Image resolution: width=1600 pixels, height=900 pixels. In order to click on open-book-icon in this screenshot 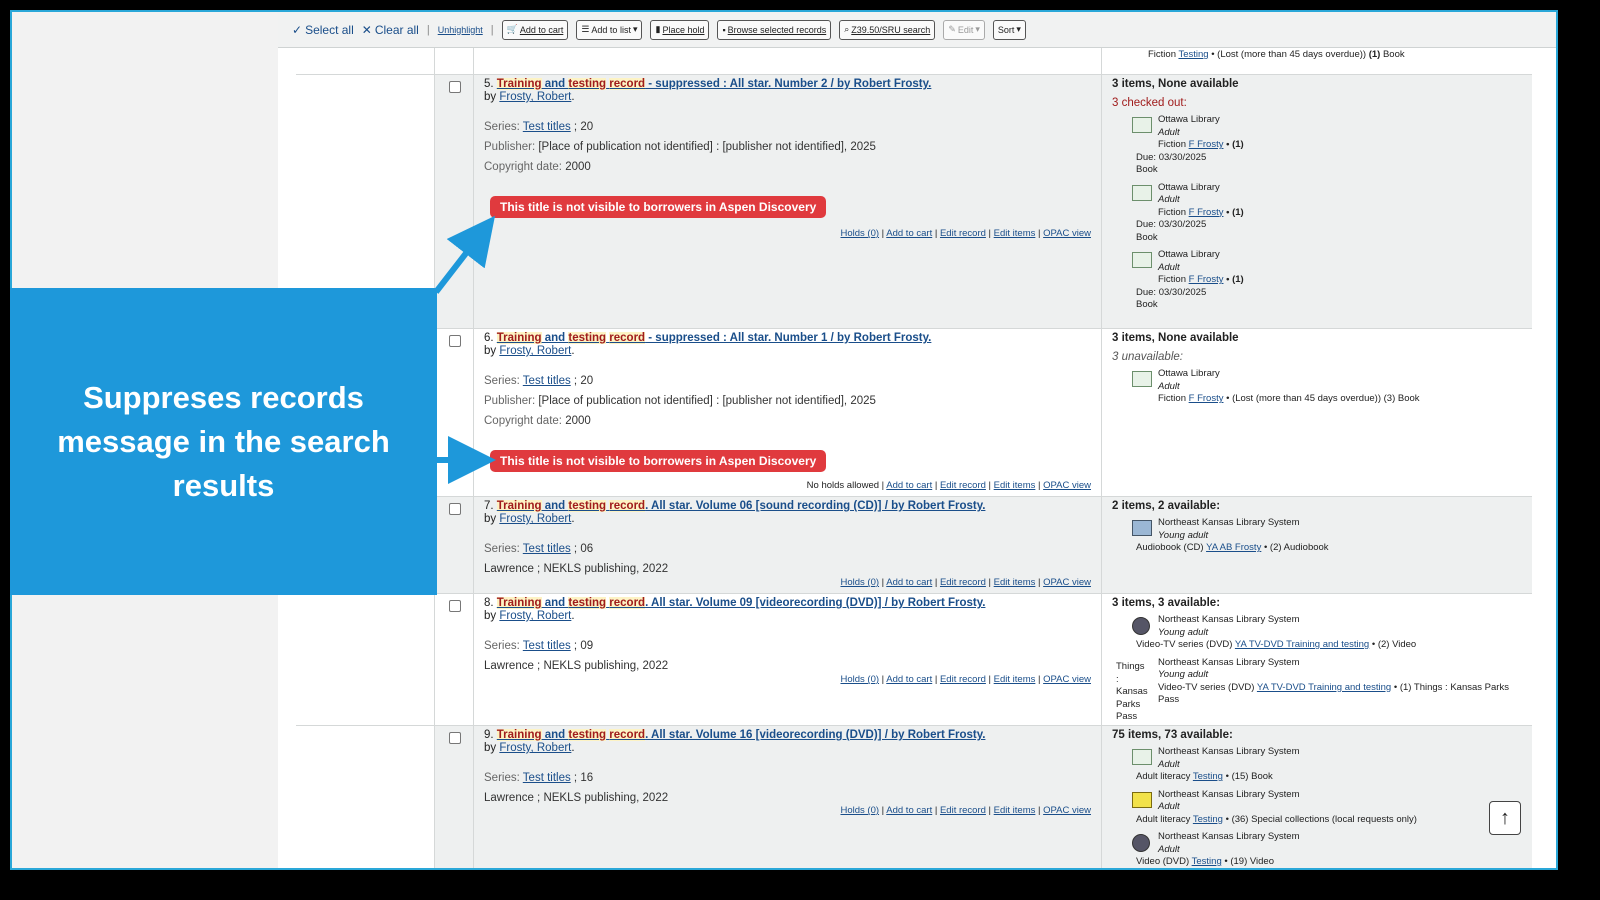, I will do `click(1142, 799)`.